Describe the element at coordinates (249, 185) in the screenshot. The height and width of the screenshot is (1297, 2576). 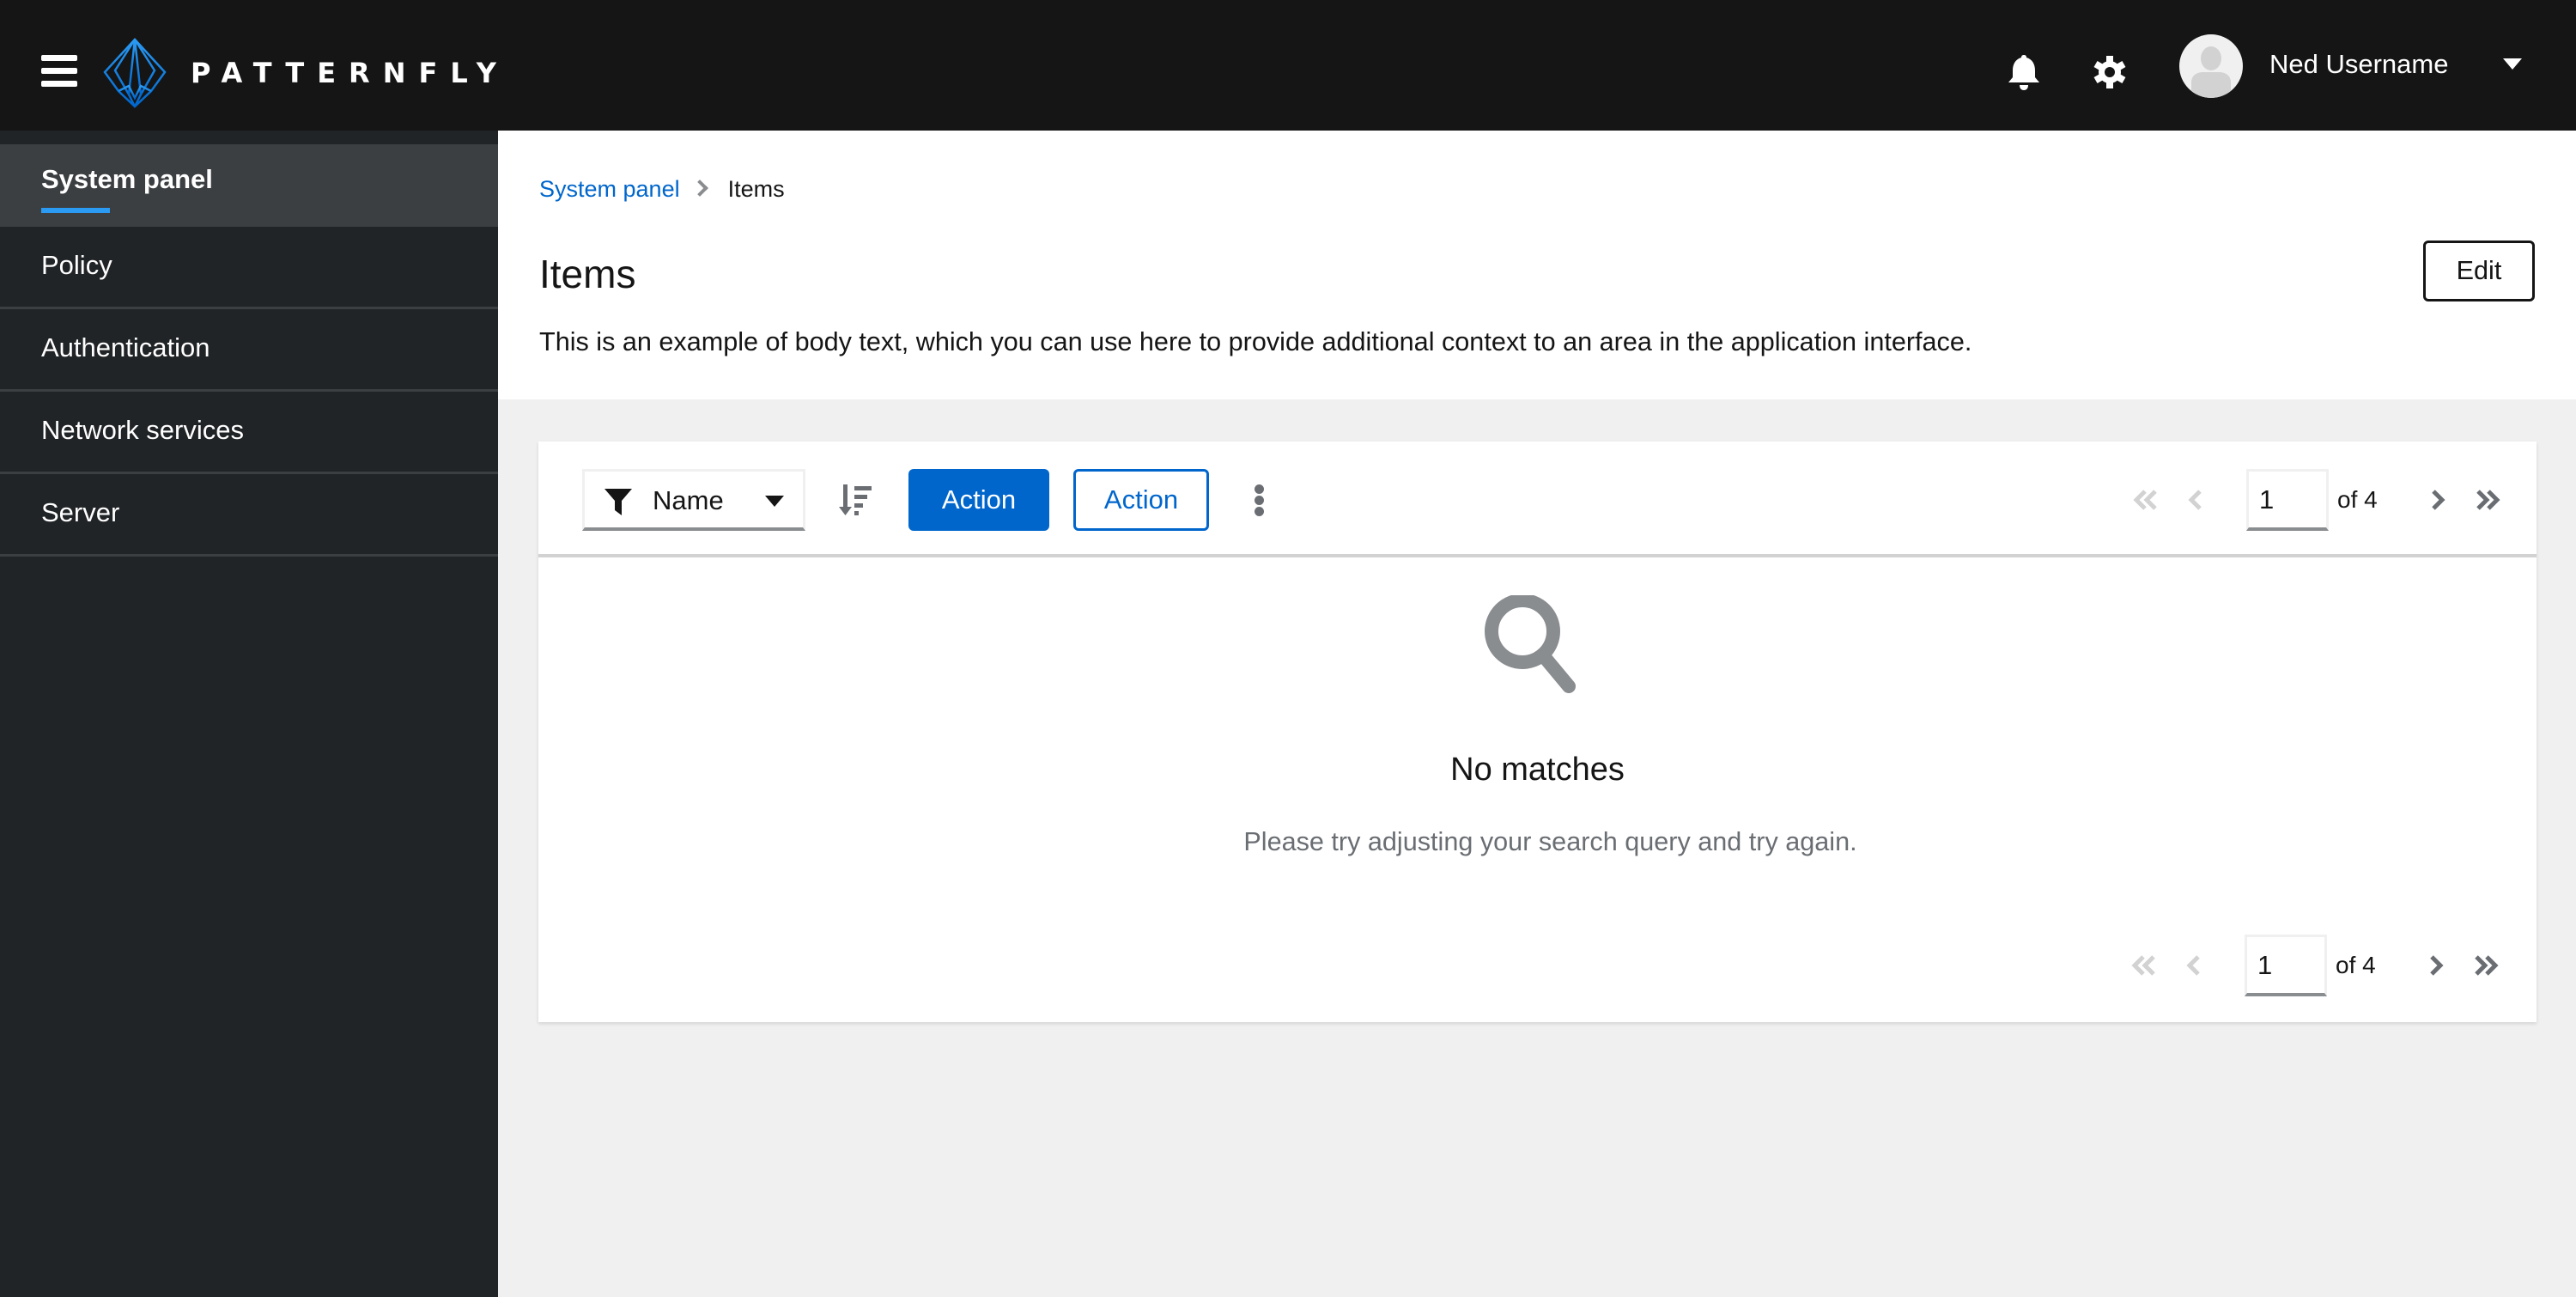
I see `sidebar-item-system-panel: System panel` at that location.